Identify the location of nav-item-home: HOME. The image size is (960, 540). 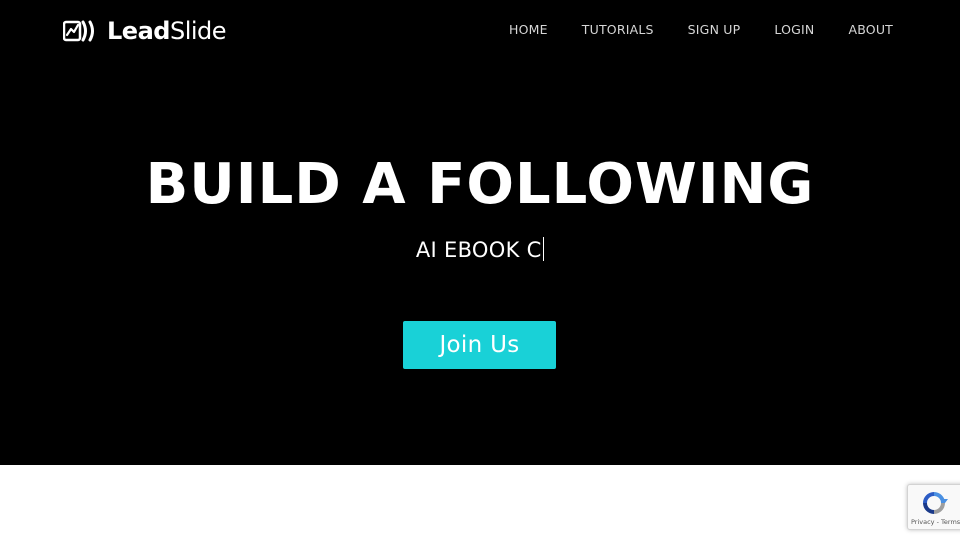
(528, 30).